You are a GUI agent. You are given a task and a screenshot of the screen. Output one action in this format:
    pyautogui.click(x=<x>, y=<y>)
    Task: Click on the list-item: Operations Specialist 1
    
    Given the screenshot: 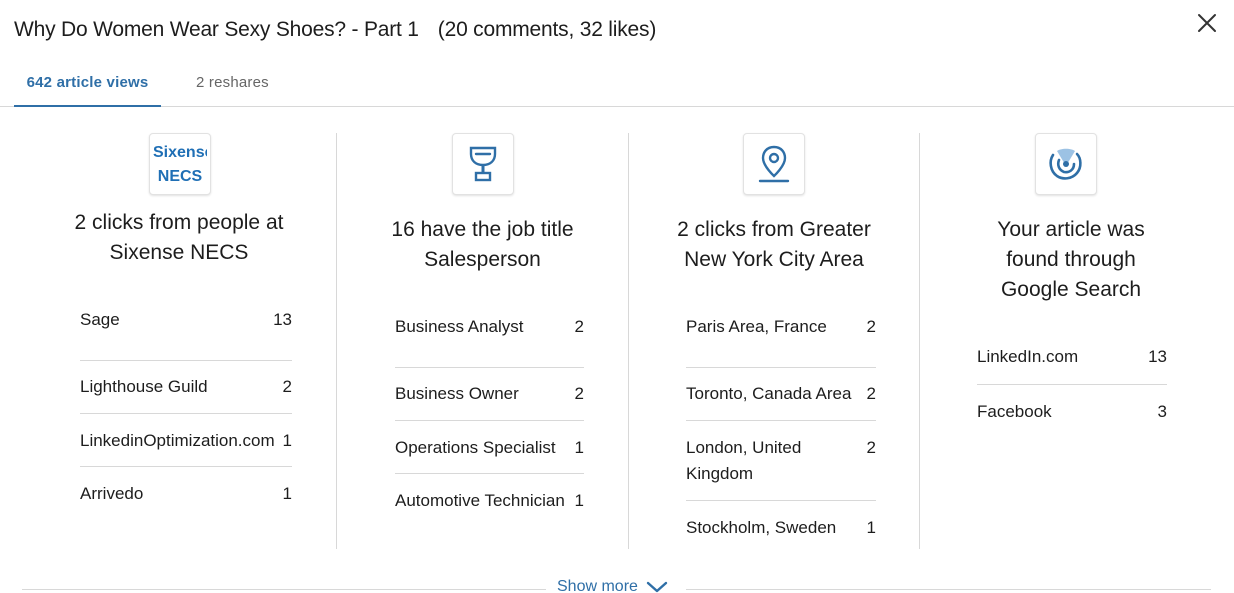 What is the action you would take?
    pyautogui.click(x=489, y=447)
    